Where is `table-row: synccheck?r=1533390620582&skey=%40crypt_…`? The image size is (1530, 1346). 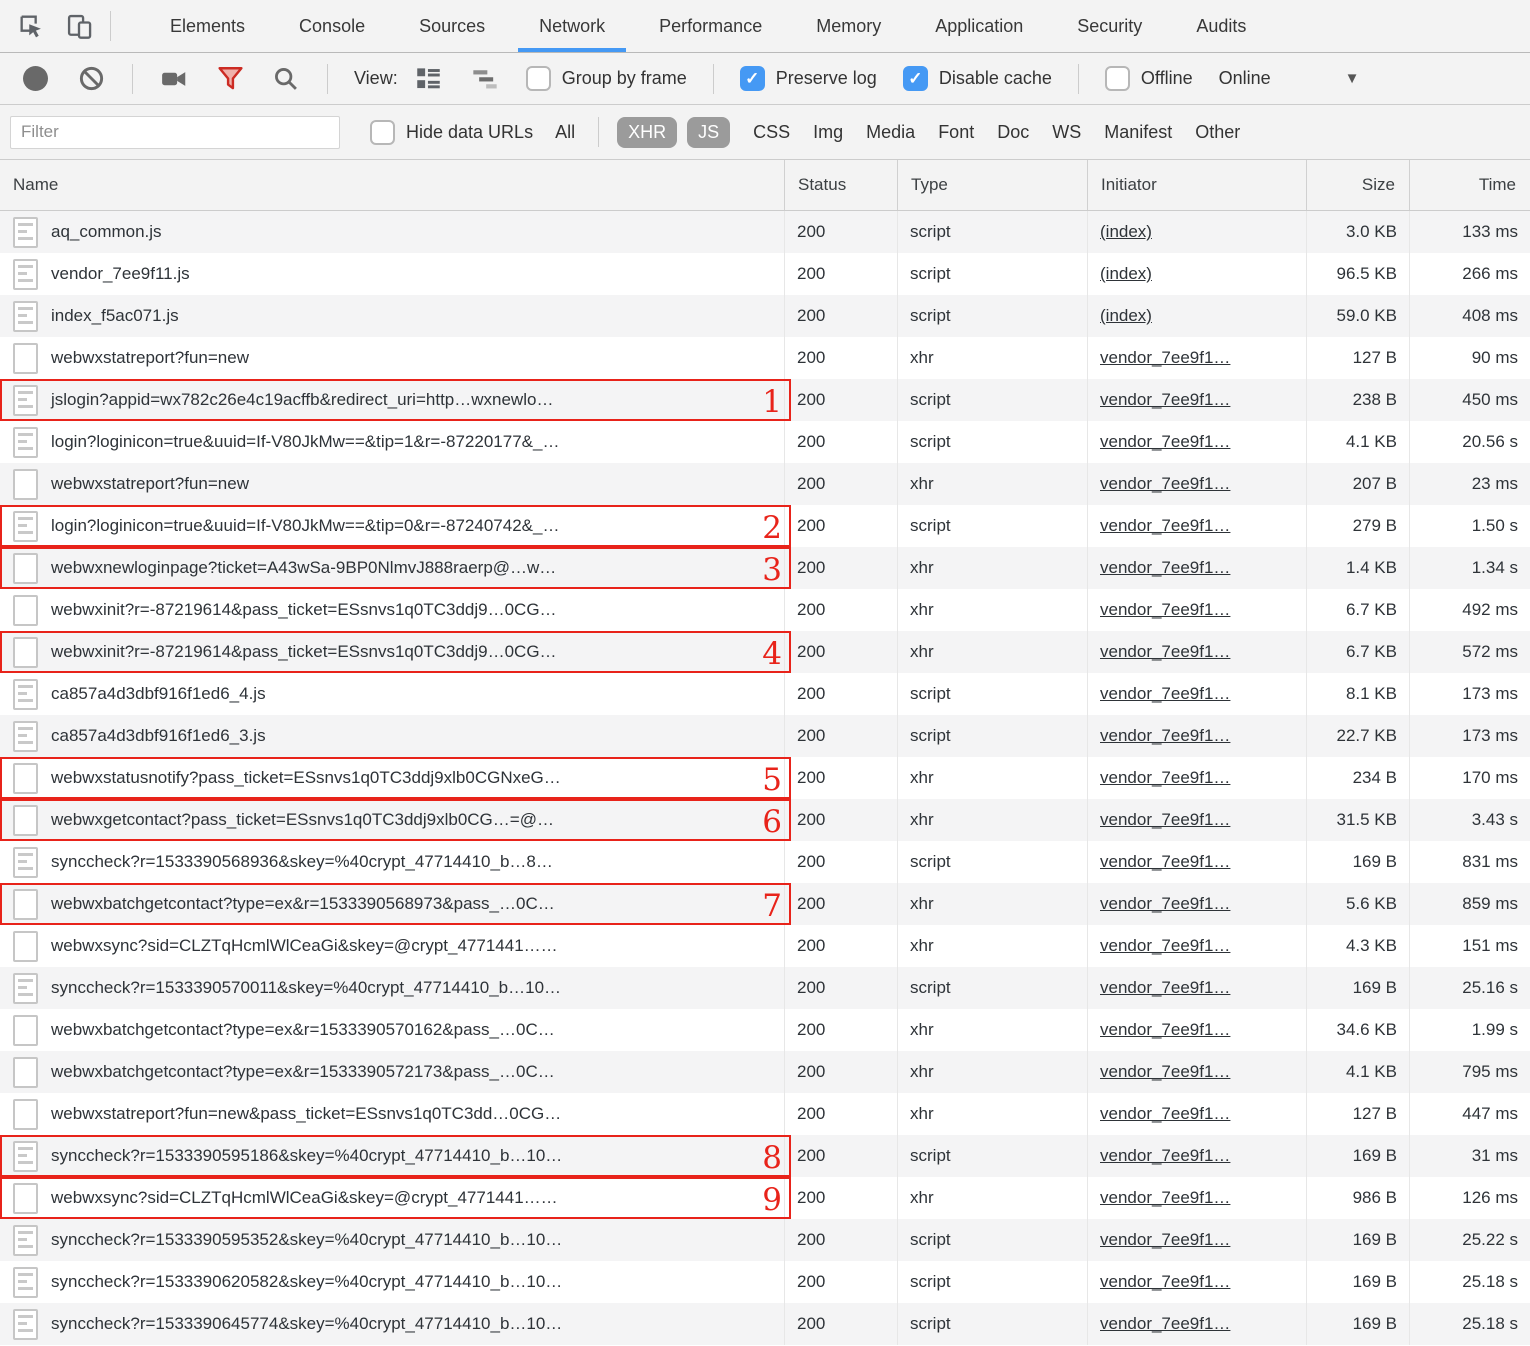
table-row: synccheck?r=1533390620582&skey=%40crypt_… is located at coordinates (765, 1282).